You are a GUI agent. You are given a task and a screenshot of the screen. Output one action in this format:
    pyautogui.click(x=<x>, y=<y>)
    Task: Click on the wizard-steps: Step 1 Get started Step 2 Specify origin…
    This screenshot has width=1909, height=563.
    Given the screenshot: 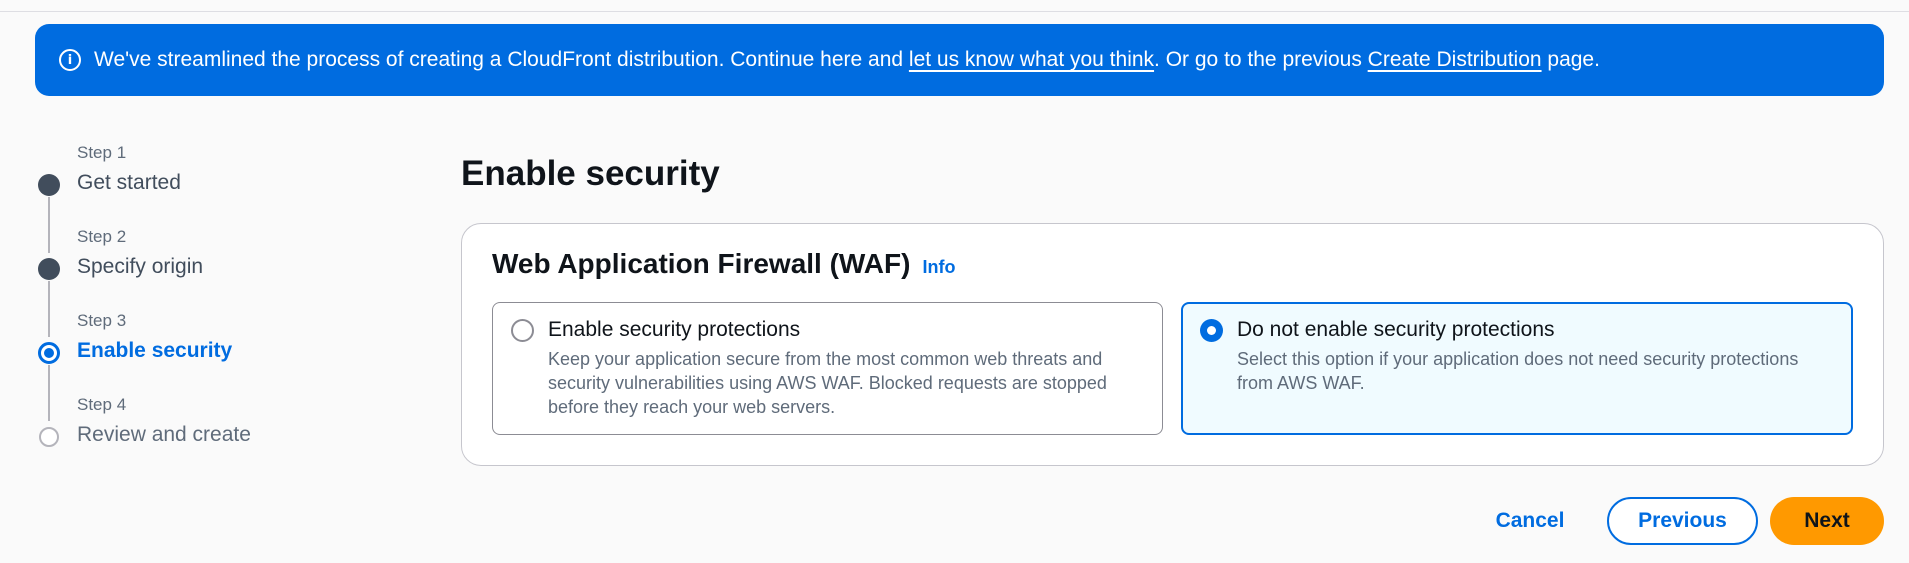 What is the action you would take?
    pyautogui.click(x=202, y=308)
    